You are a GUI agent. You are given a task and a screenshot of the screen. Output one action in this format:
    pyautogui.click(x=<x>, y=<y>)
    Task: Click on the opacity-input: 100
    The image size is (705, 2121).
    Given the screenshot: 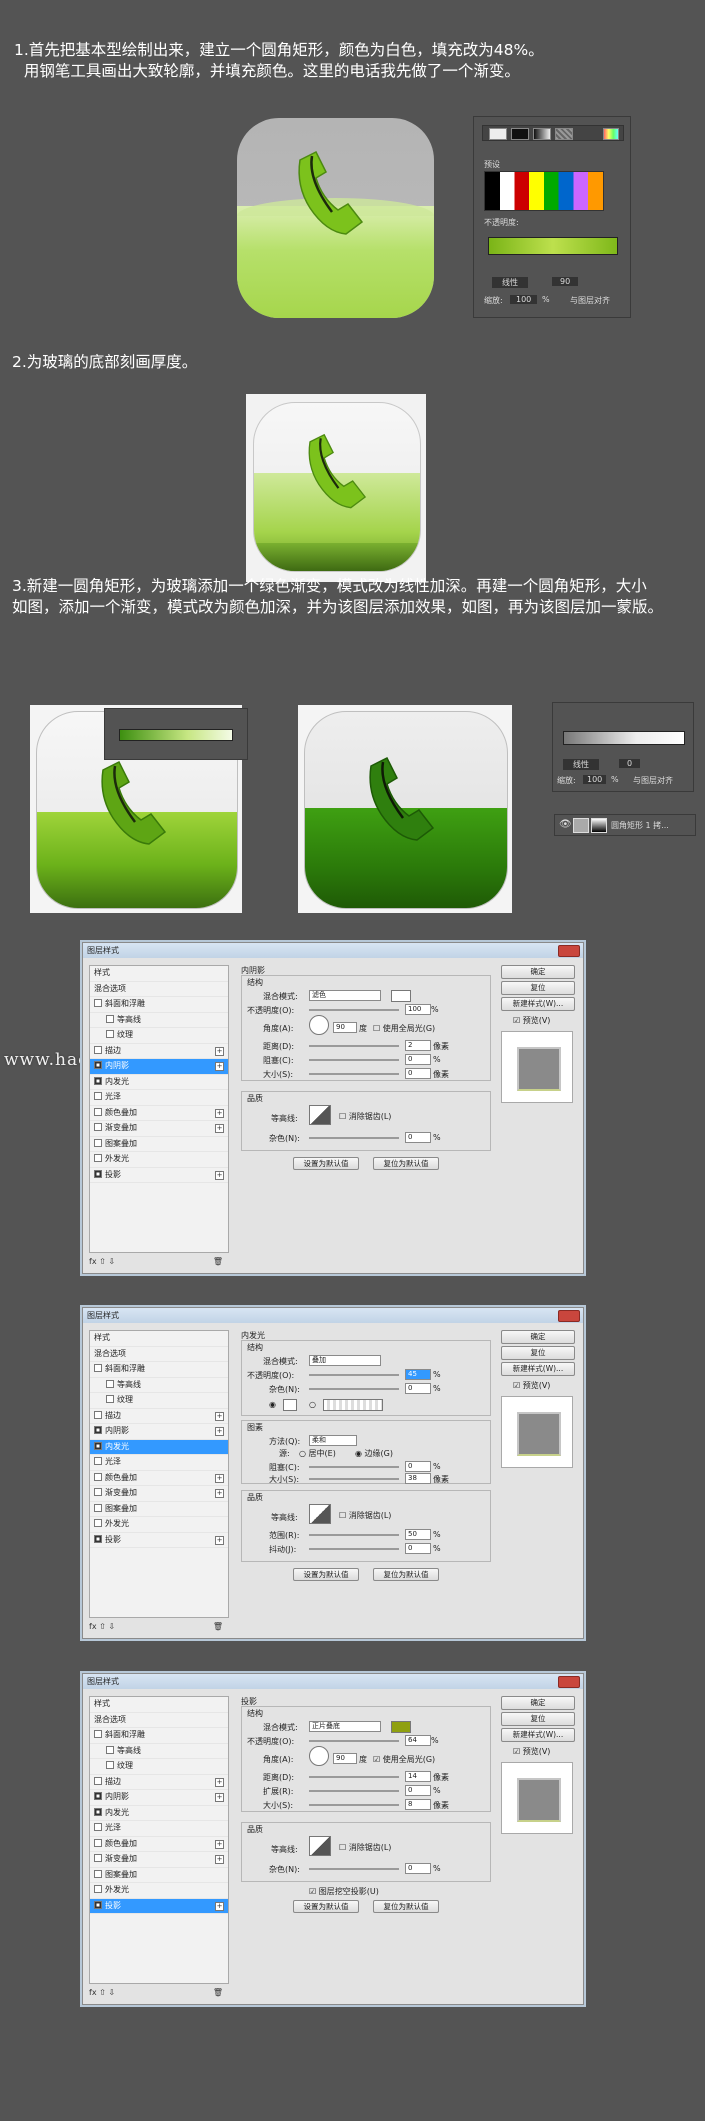 What is the action you would take?
    pyautogui.click(x=418, y=1009)
    